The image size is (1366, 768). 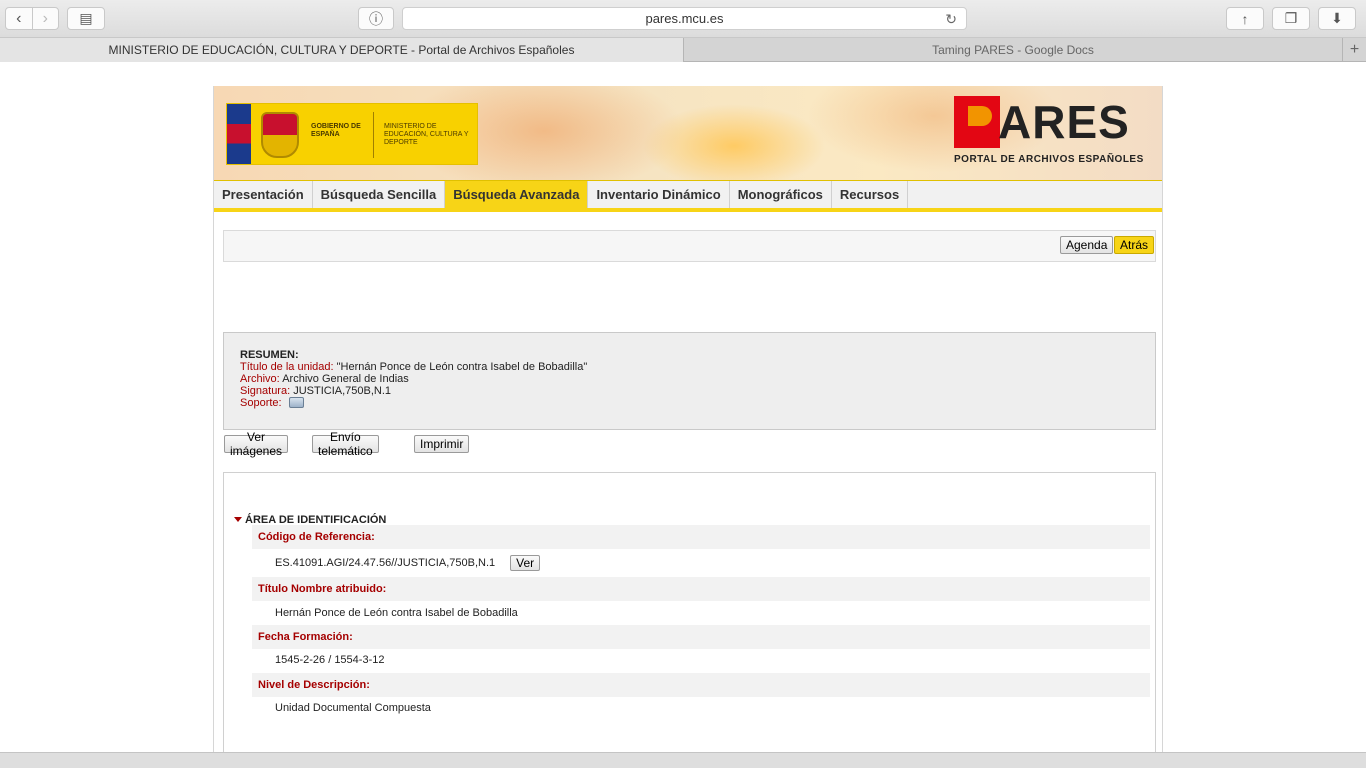 I want to click on browser-toolbar: ‹ › ▤ ⓘ pares.mcu.es ↻ ↑ ❐ ⬇, so click(x=683, y=19).